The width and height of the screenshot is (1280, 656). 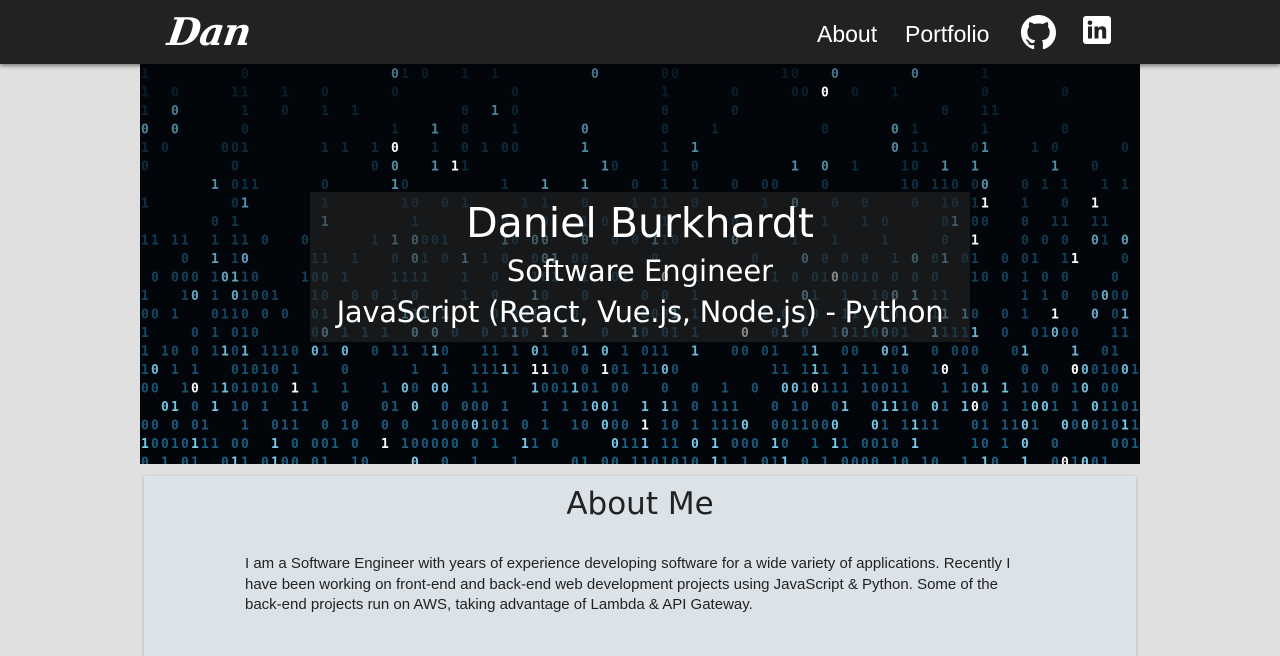 What do you see at coordinates (847, 34) in the screenshot?
I see `nav-about-link: About` at bounding box center [847, 34].